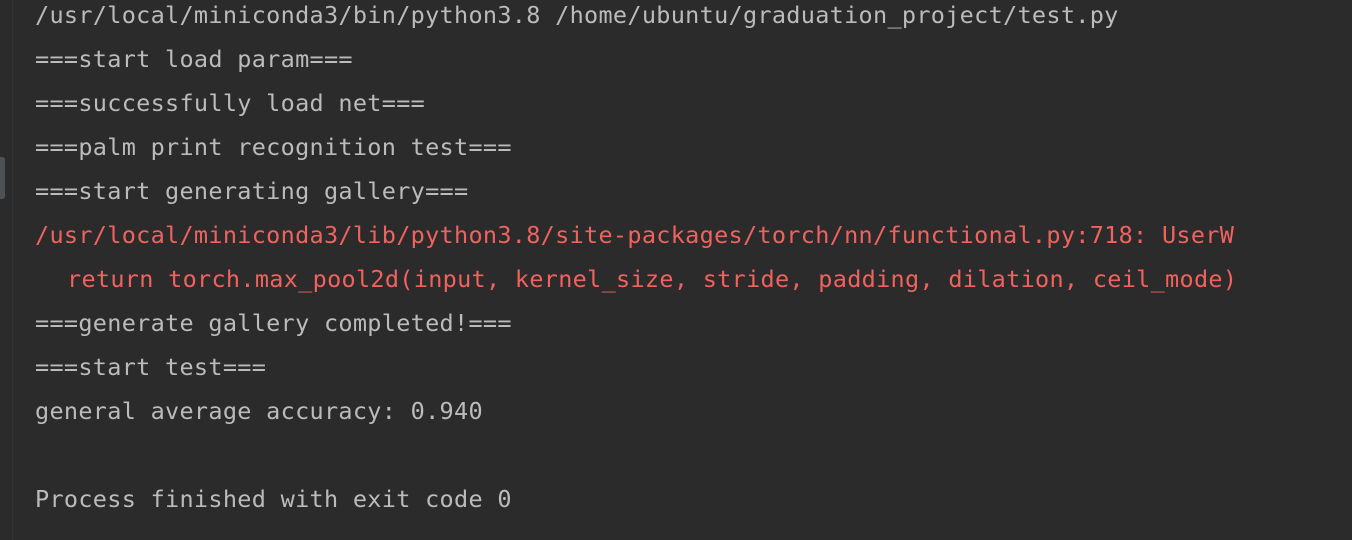 The height and width of the screenshot is (540, 1352). I want to click on console-line-start-test: ===start test===, so click(151, 367).